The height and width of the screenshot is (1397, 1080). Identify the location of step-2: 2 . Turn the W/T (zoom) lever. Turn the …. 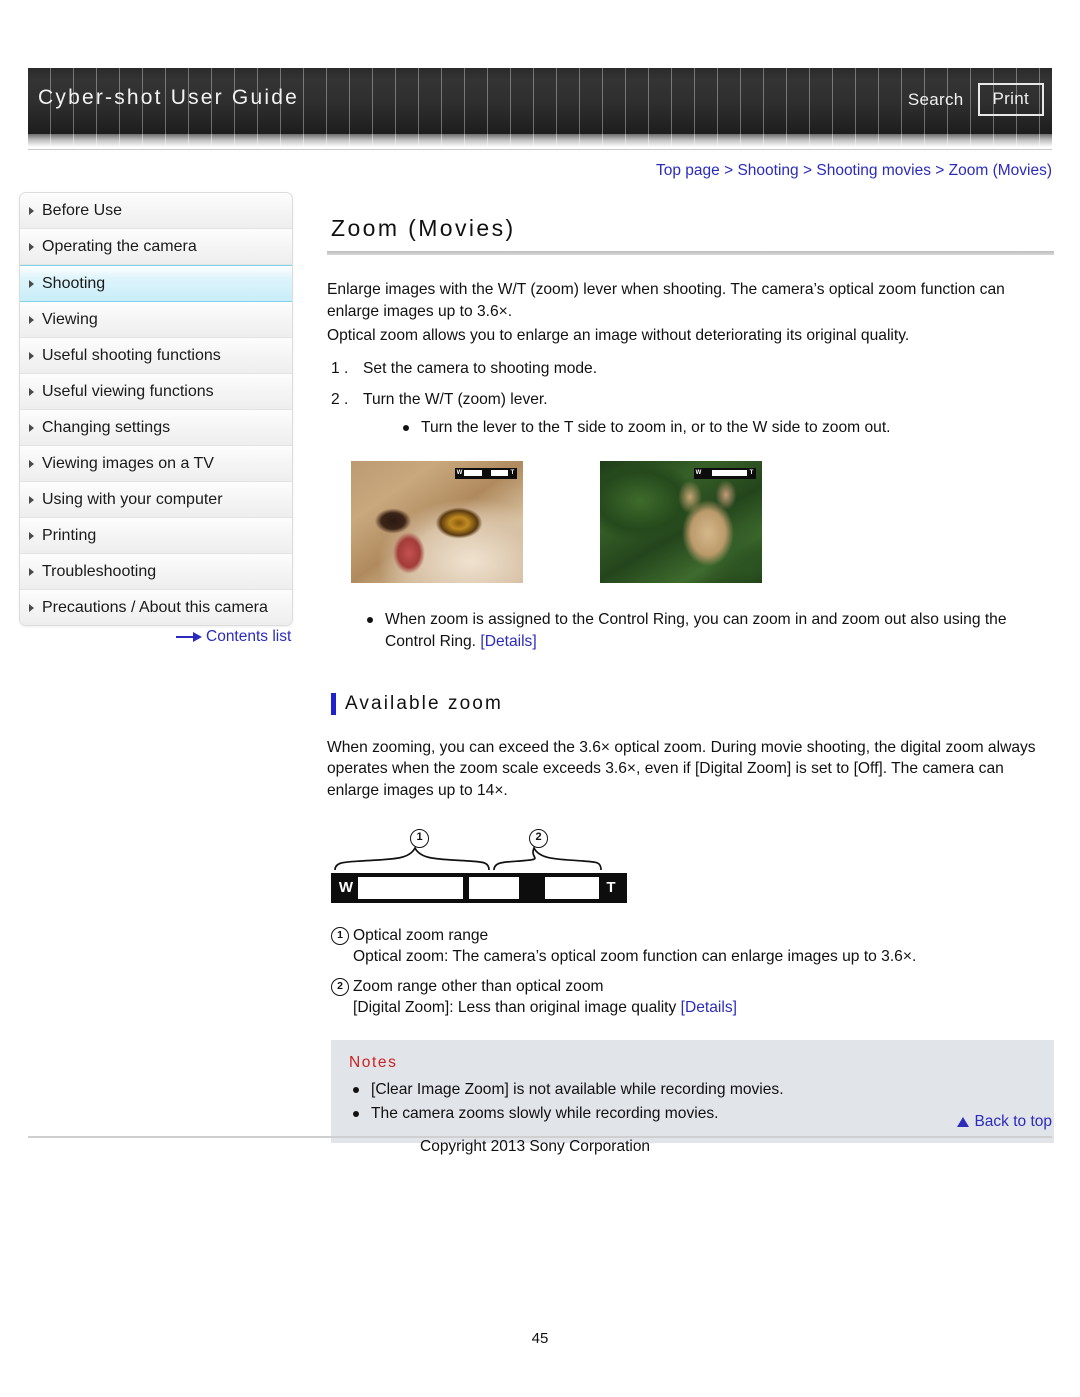
(690, 414).